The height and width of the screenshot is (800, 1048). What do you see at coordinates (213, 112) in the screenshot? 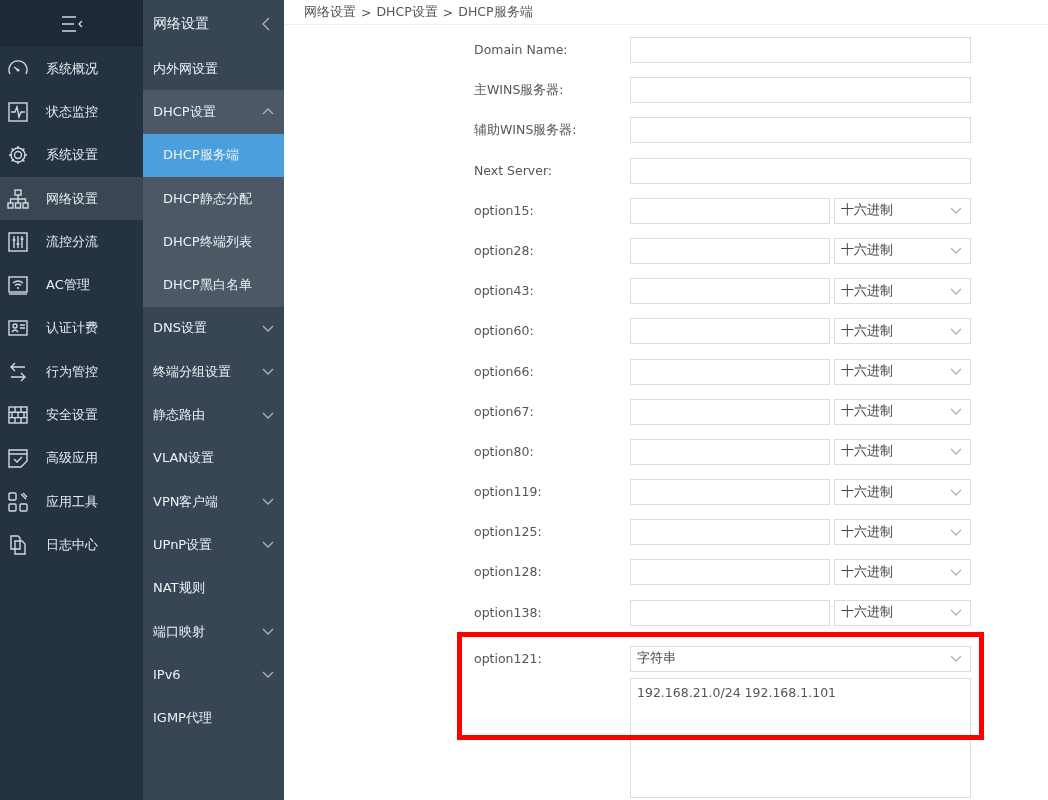
I see `nav-item: DHCP设置` at bounding box center [213, 112].